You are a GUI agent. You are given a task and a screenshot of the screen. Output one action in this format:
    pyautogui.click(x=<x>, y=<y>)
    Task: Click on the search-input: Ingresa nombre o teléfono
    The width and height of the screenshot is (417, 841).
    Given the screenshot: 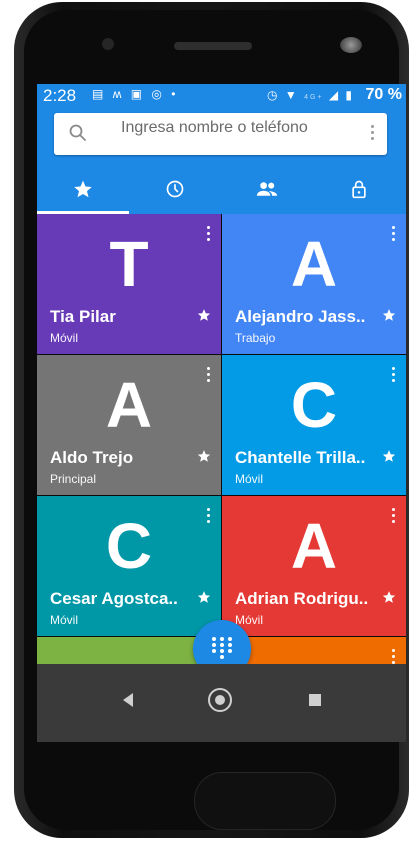 What is the action you would take?
    pyautogui.click(x=220, y=134)
    